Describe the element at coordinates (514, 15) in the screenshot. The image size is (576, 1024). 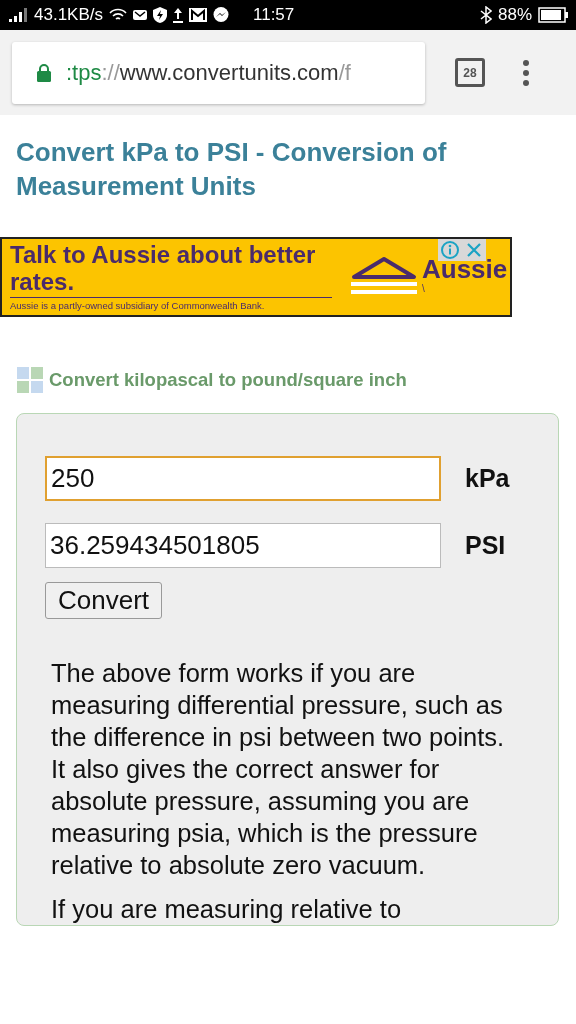
I see `battery-percent: 88%` at that location.